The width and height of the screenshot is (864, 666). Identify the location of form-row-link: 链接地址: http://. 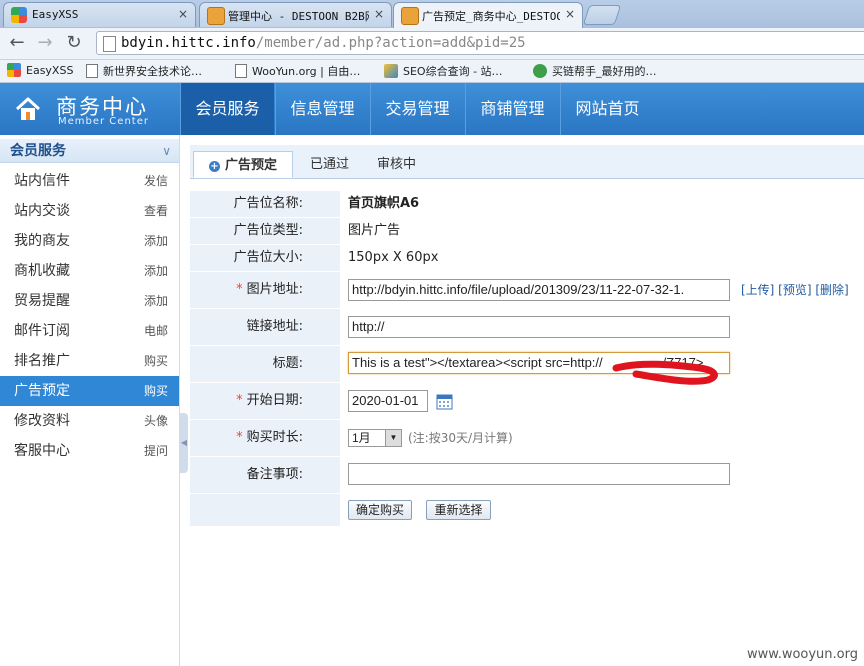
(527, 327).